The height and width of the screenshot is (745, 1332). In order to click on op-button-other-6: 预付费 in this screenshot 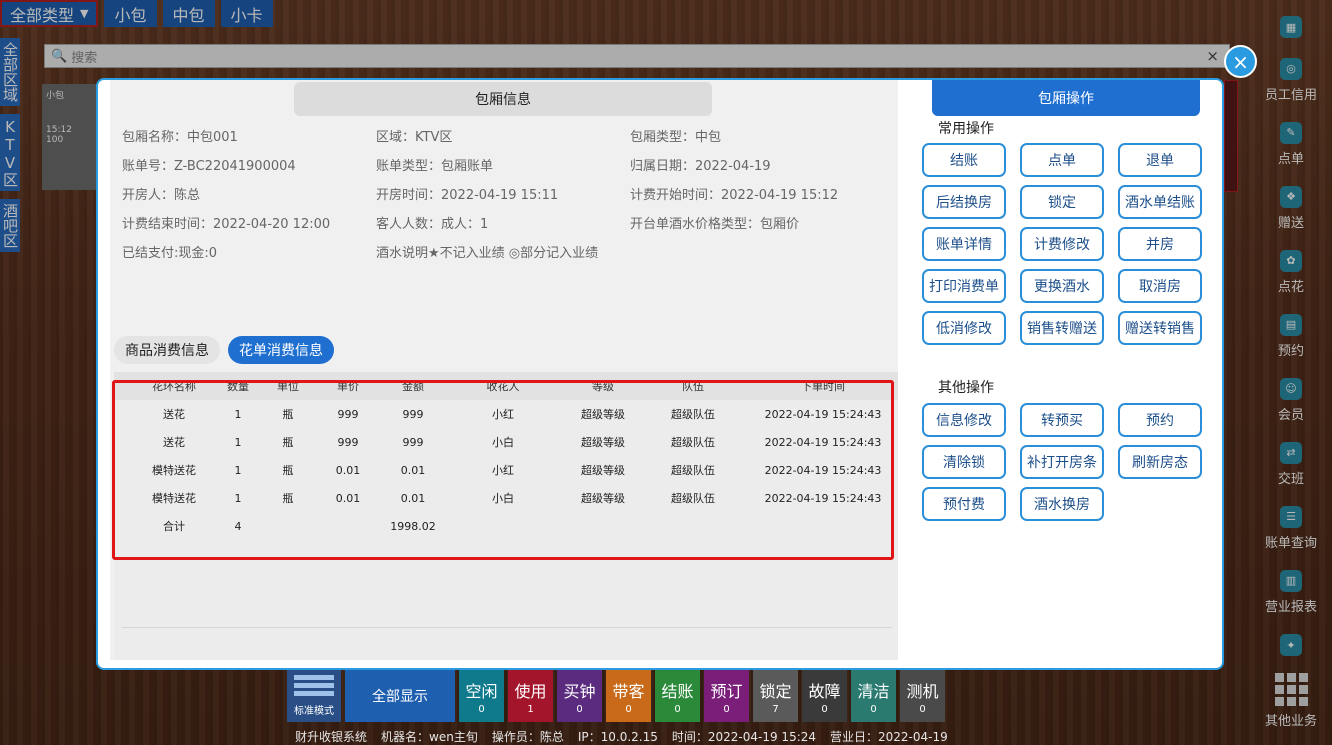, I will do `click(964, 504)`.